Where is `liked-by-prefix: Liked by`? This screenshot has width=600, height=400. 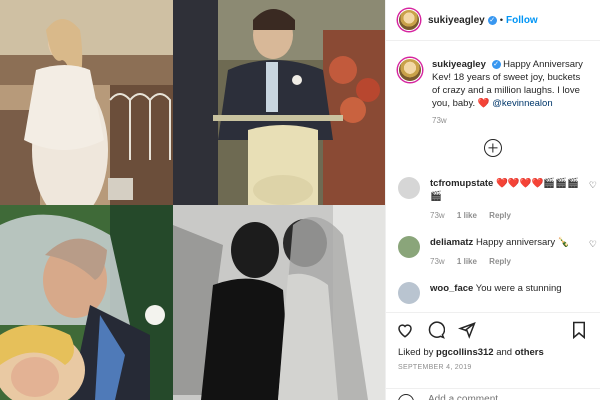 liked-by-prefix: Liked by is located at coordinates (416, 352).